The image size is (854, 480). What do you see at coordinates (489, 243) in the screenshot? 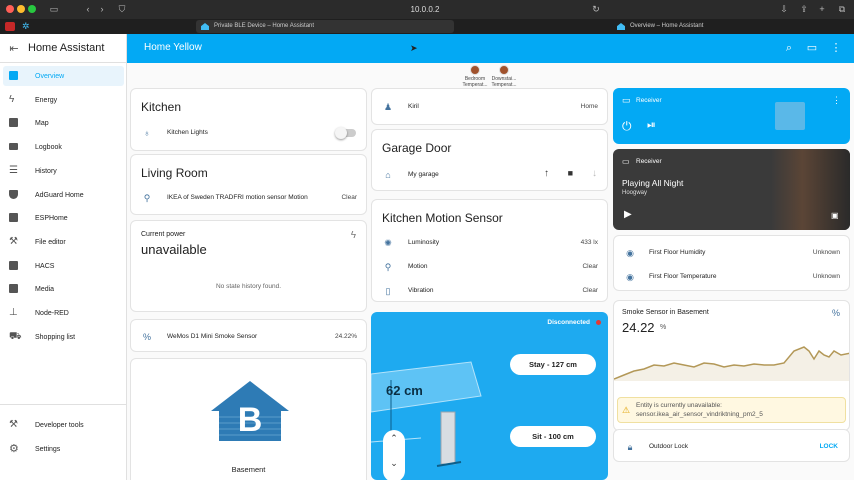
I see `luminosity-row: ✺ Luminosity 433 lx` at bounding box center [489, 243].